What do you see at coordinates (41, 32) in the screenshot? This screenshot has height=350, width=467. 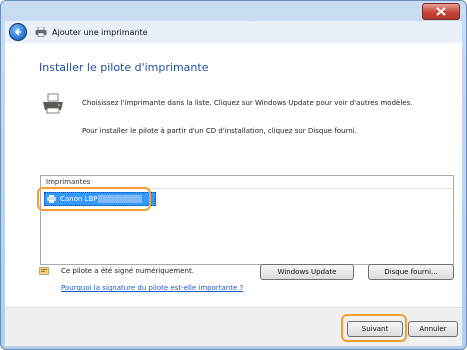 I see `printer-icon` at bounding box center [41, 32].